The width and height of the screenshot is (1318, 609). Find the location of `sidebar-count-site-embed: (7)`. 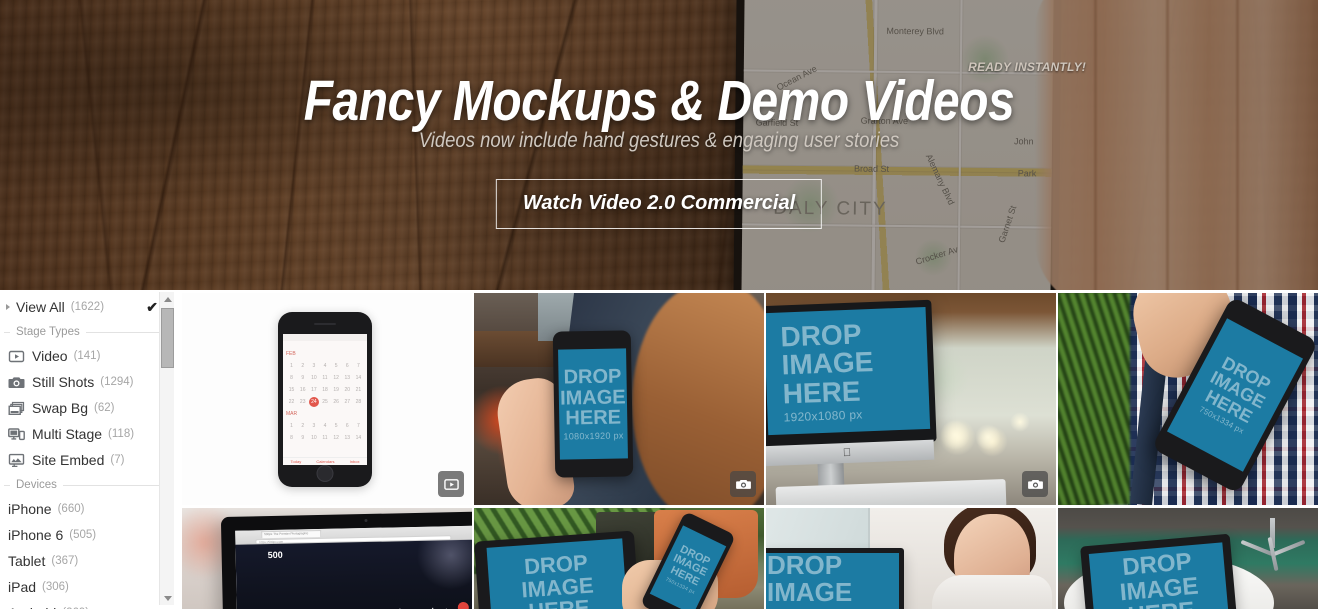

sidebar-count-site-embed: (7) is located at coordinates (117, 460).